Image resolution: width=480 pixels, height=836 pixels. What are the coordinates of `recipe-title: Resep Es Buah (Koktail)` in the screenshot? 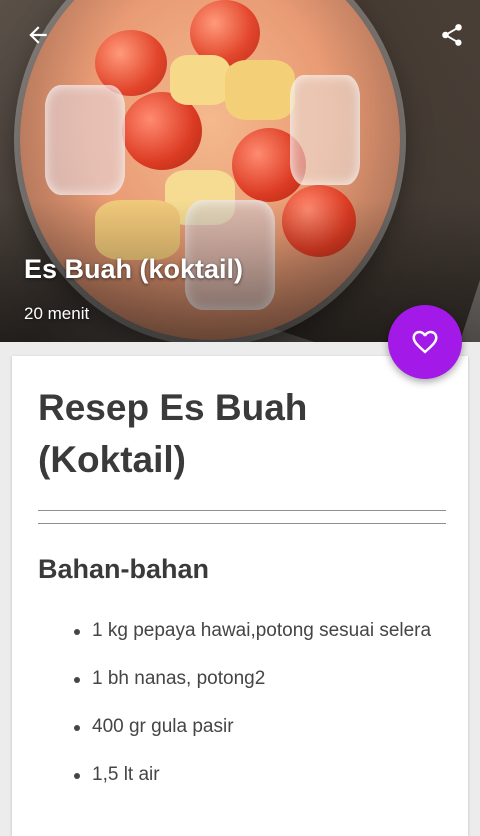 It's located at (173, 433).